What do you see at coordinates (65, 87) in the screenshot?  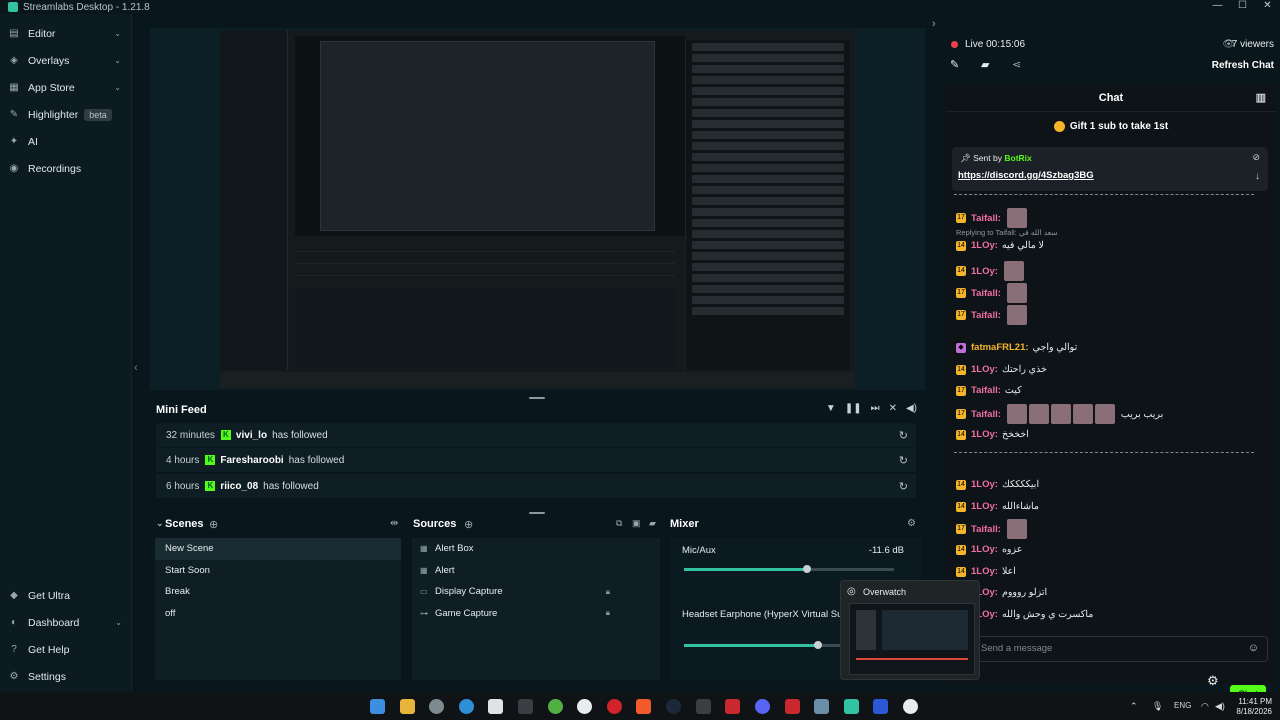 I see `sidebar-item-app-store: ▦ App Store ⌄` at bounding box center [65, 87].